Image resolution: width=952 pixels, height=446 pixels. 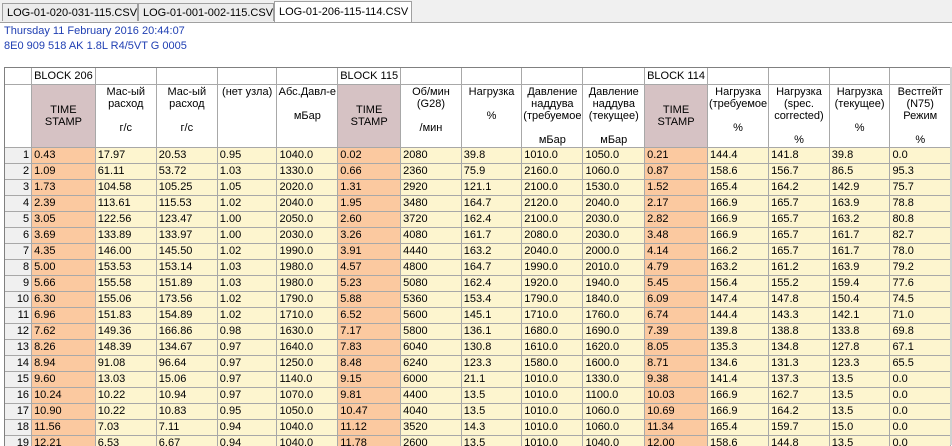 I want to click on table-cell: 104.58, so click(x=125, y=188).